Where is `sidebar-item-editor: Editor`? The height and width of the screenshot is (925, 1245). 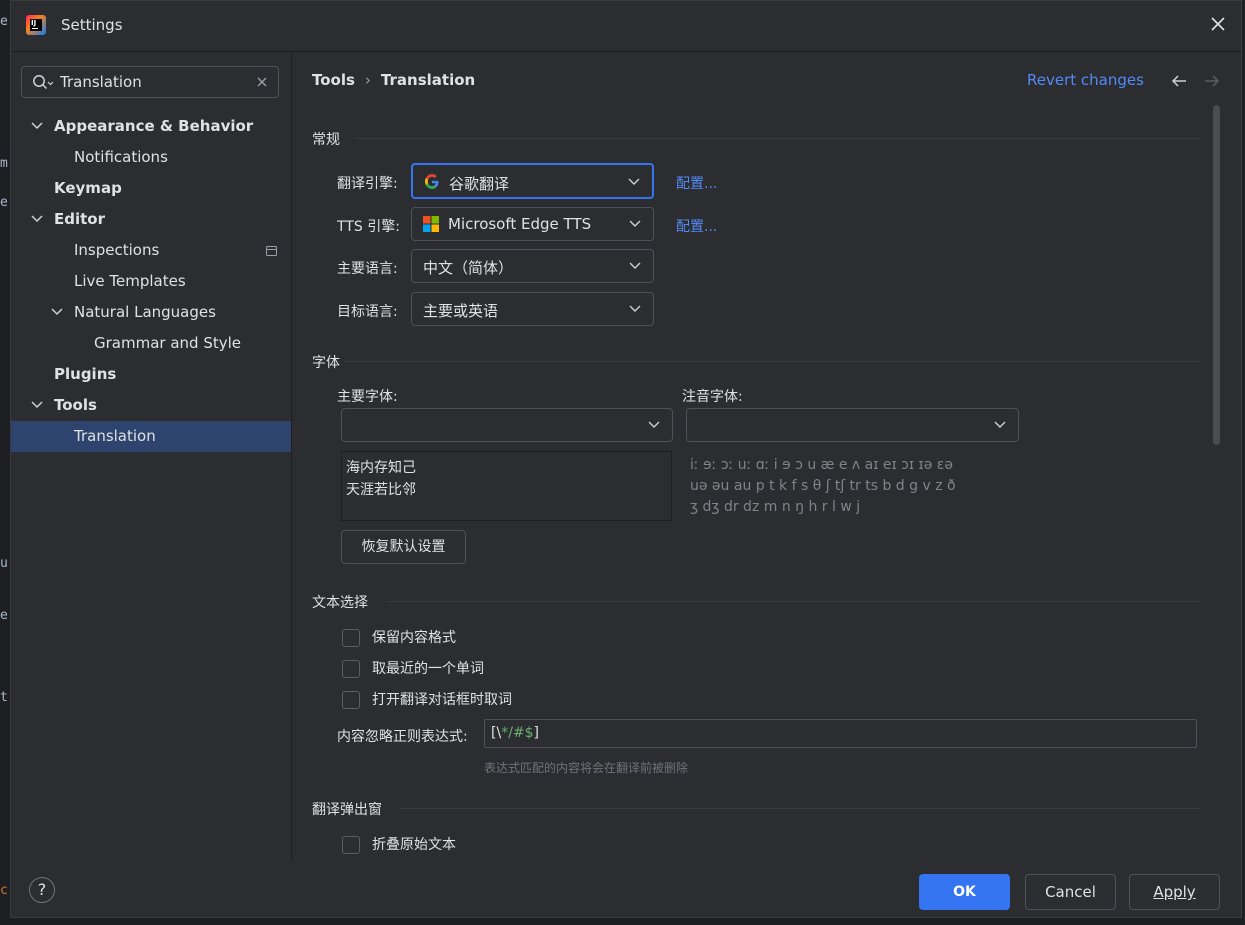 sidebar-item-editor: Editor is located at coordinates (151, 219).